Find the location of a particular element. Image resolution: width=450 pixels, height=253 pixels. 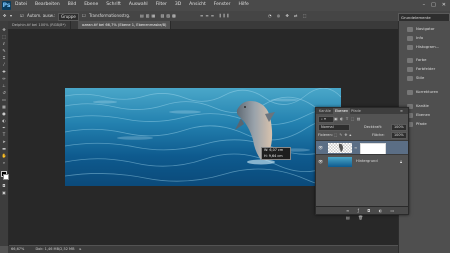

dodge-tool-icon: ◐ is located at coordinates (4, 120).